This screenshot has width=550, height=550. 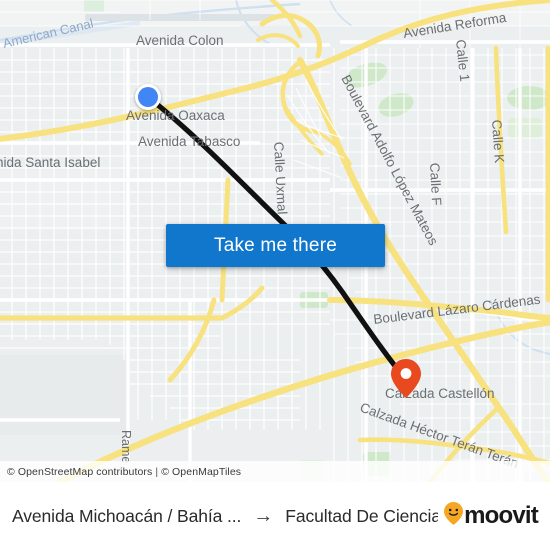 I want to click on map-label-avenida-tabasco: Avenida Tabasco, so click(x=189, y=141).